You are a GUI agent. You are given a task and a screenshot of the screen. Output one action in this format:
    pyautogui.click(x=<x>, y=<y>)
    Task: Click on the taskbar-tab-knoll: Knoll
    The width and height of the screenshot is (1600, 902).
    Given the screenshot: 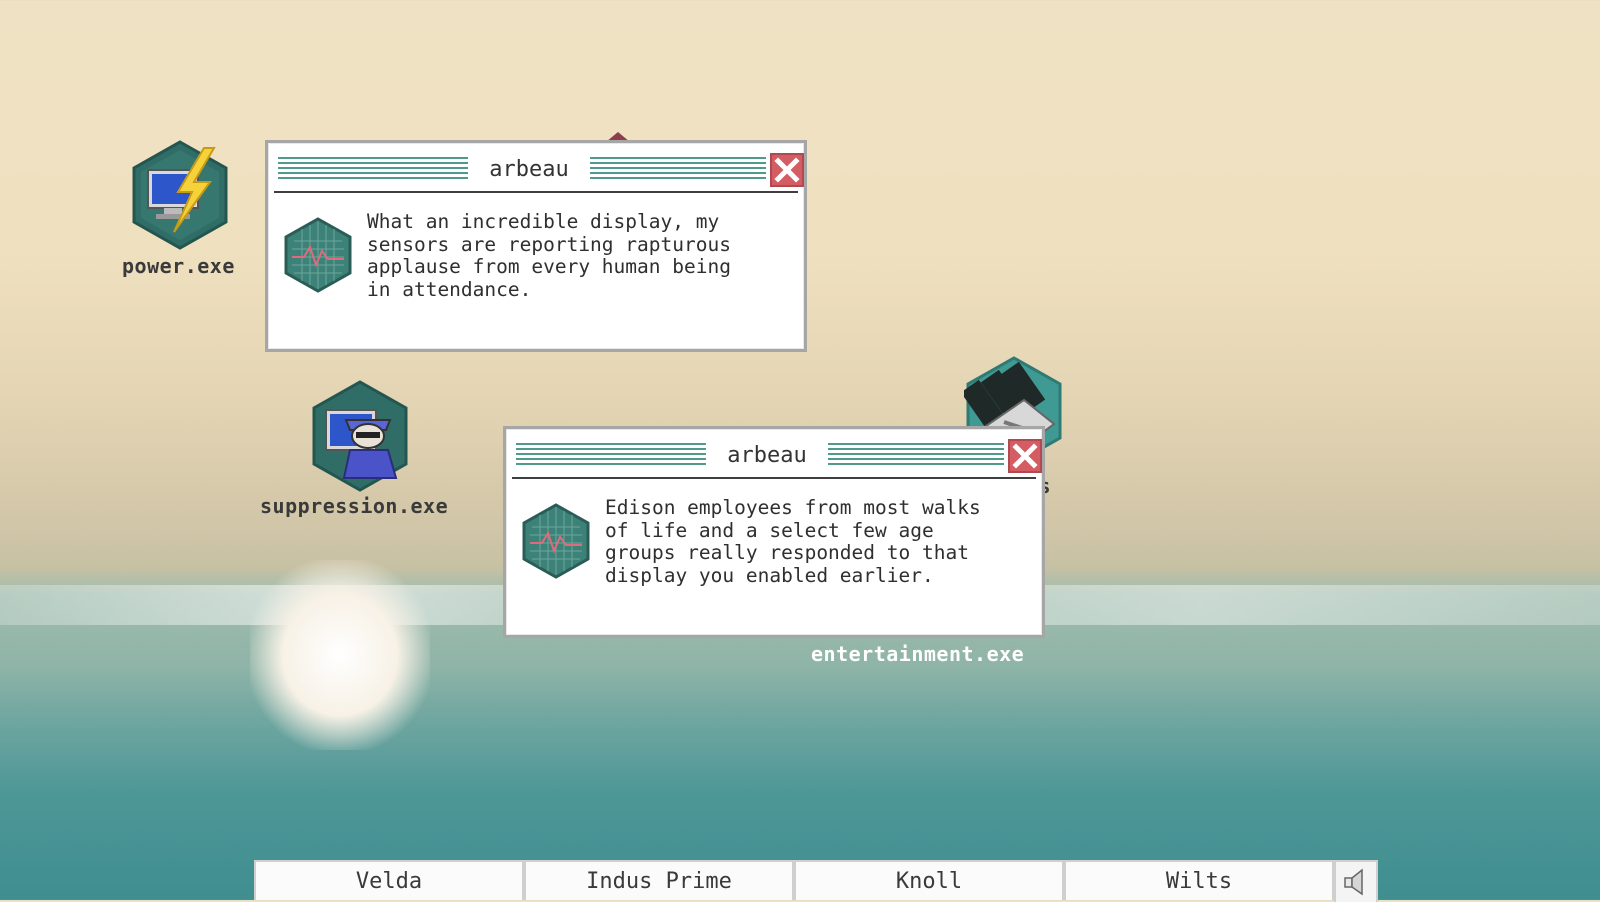 What is the action you would take?
    pyautogui.click(x=929, y=880)
    